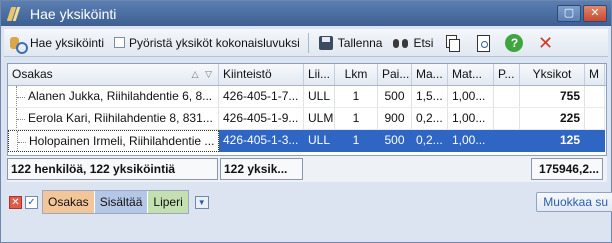  What do you see at coordinates (73, 13) in the screenshot?
I see `window-title: Hae yksiköinti` at bounding box center [73, 13].